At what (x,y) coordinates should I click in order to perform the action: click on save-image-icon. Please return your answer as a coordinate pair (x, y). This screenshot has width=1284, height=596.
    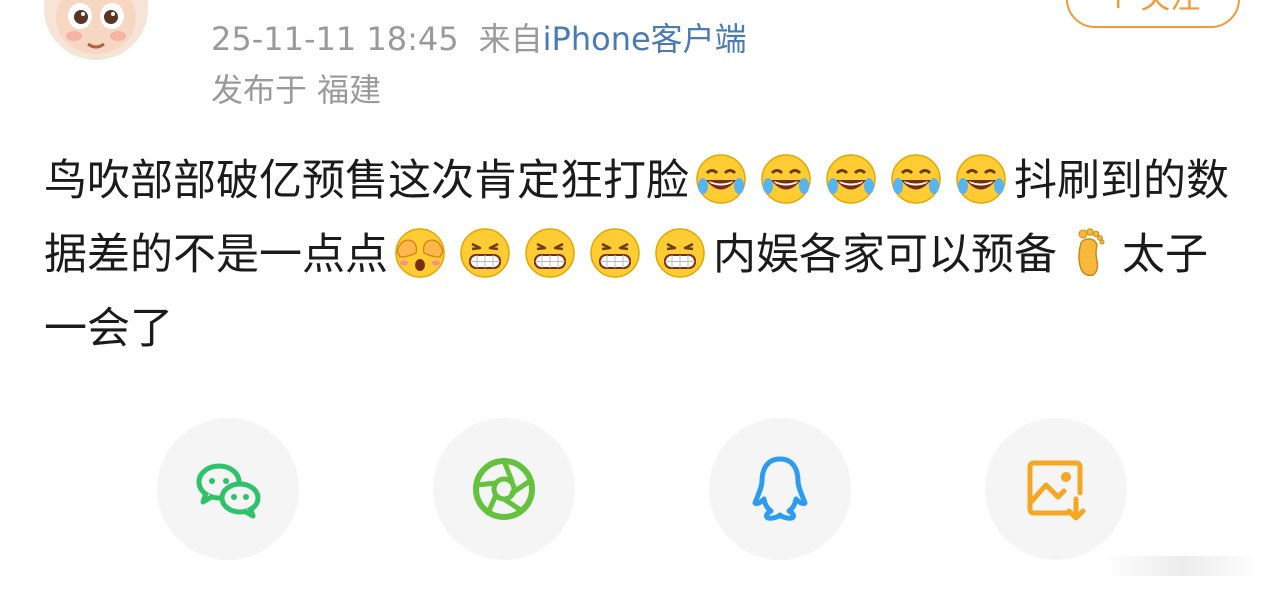
    Looking at the image, I should click on (1056, 490).